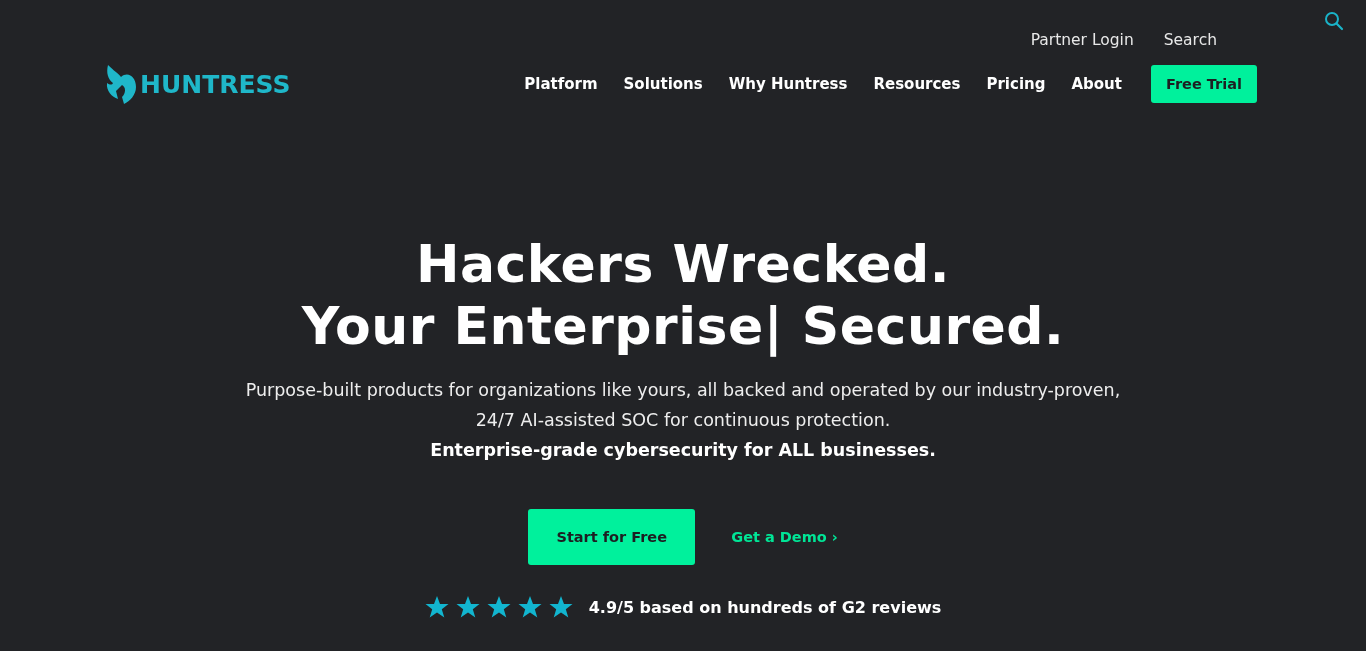 The height and width of the screenshot is (651, 1366). What do you see at coordinates (683, 450) in the screenshot?
I see `hero-tagline: Enterprise-grade cybersecurity for ALL businesses.` at bounding box center [683, 450].